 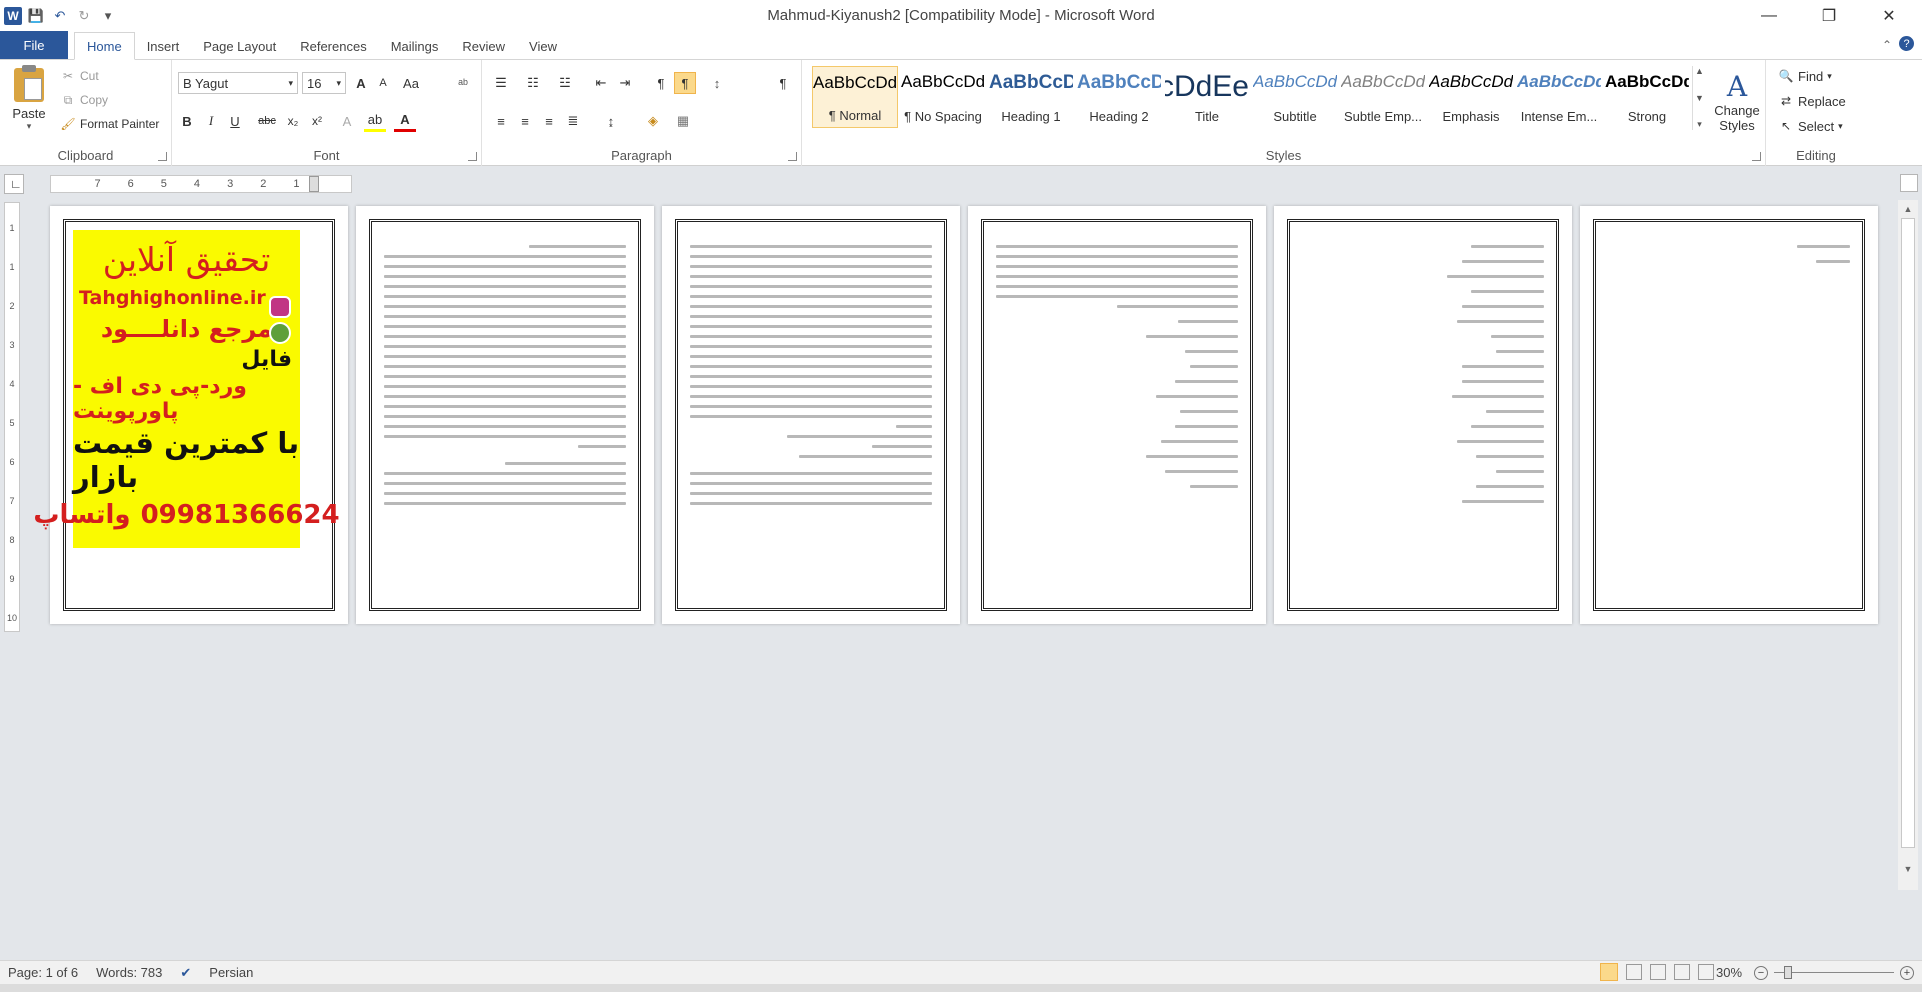 I want to click on style-emphasis: AaBbCcDdEe Emphasis, so click(x=1471, y=97).